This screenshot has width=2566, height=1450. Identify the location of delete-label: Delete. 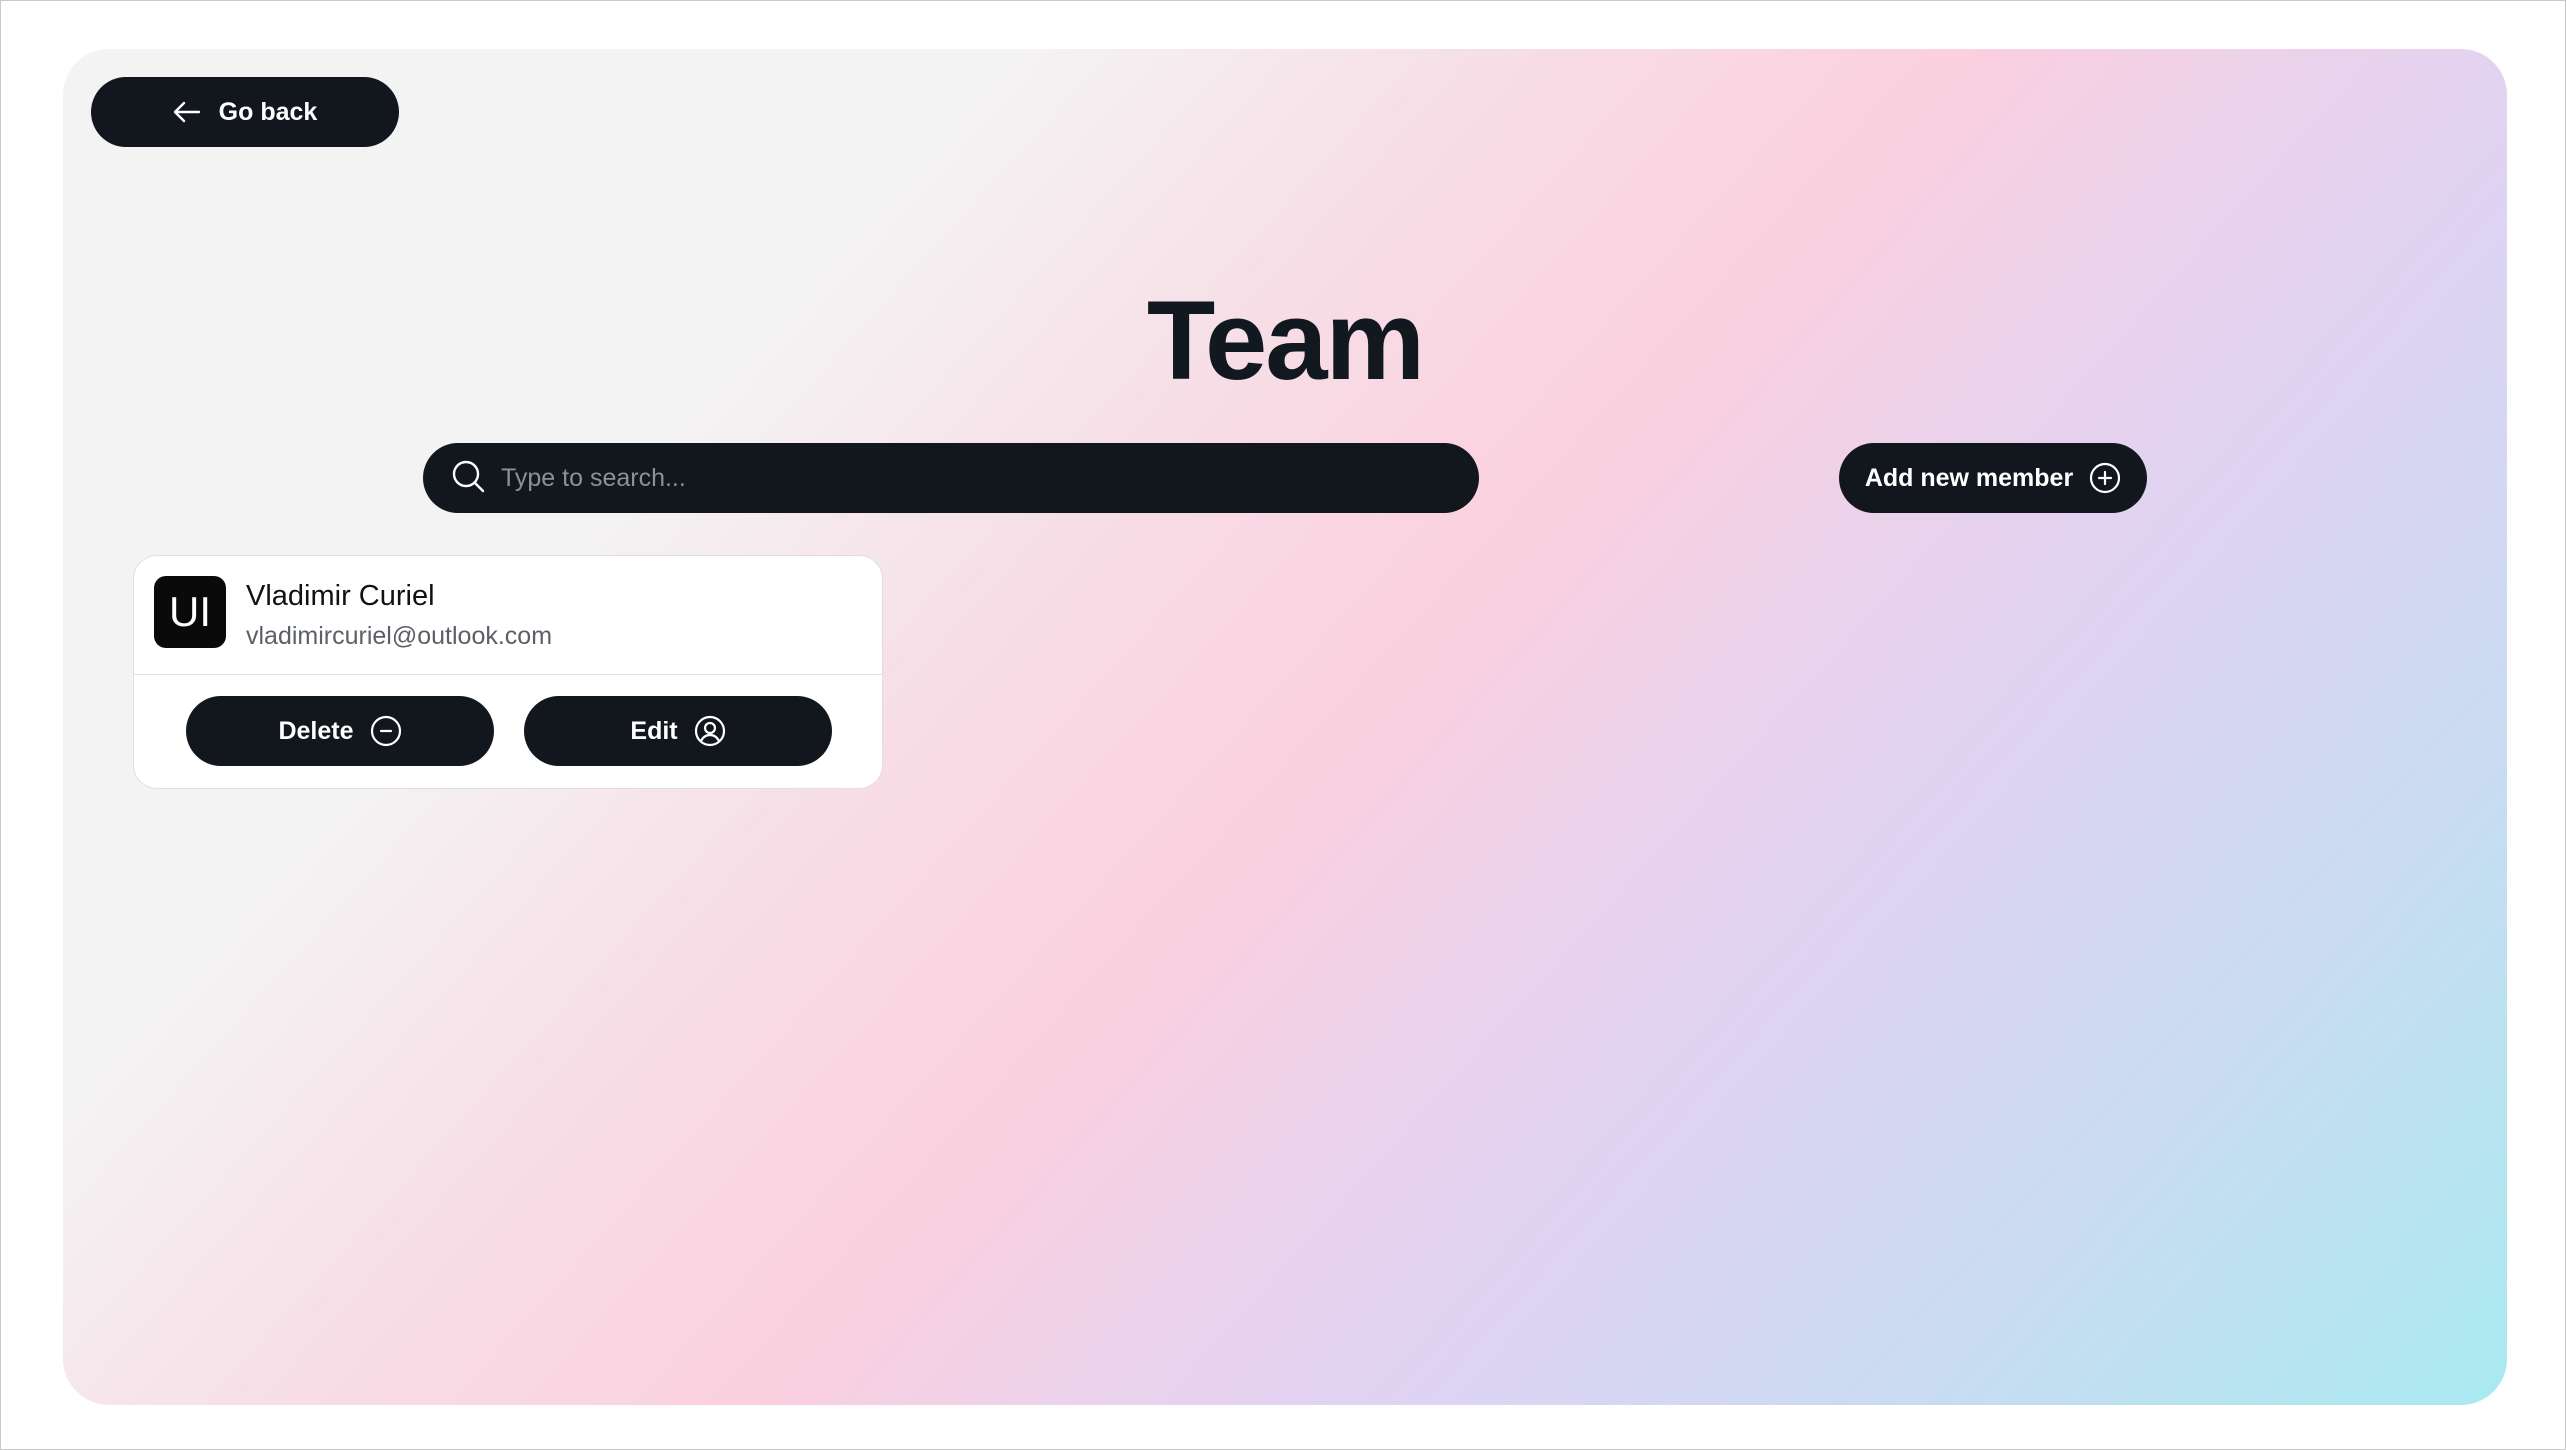
(316, 730).